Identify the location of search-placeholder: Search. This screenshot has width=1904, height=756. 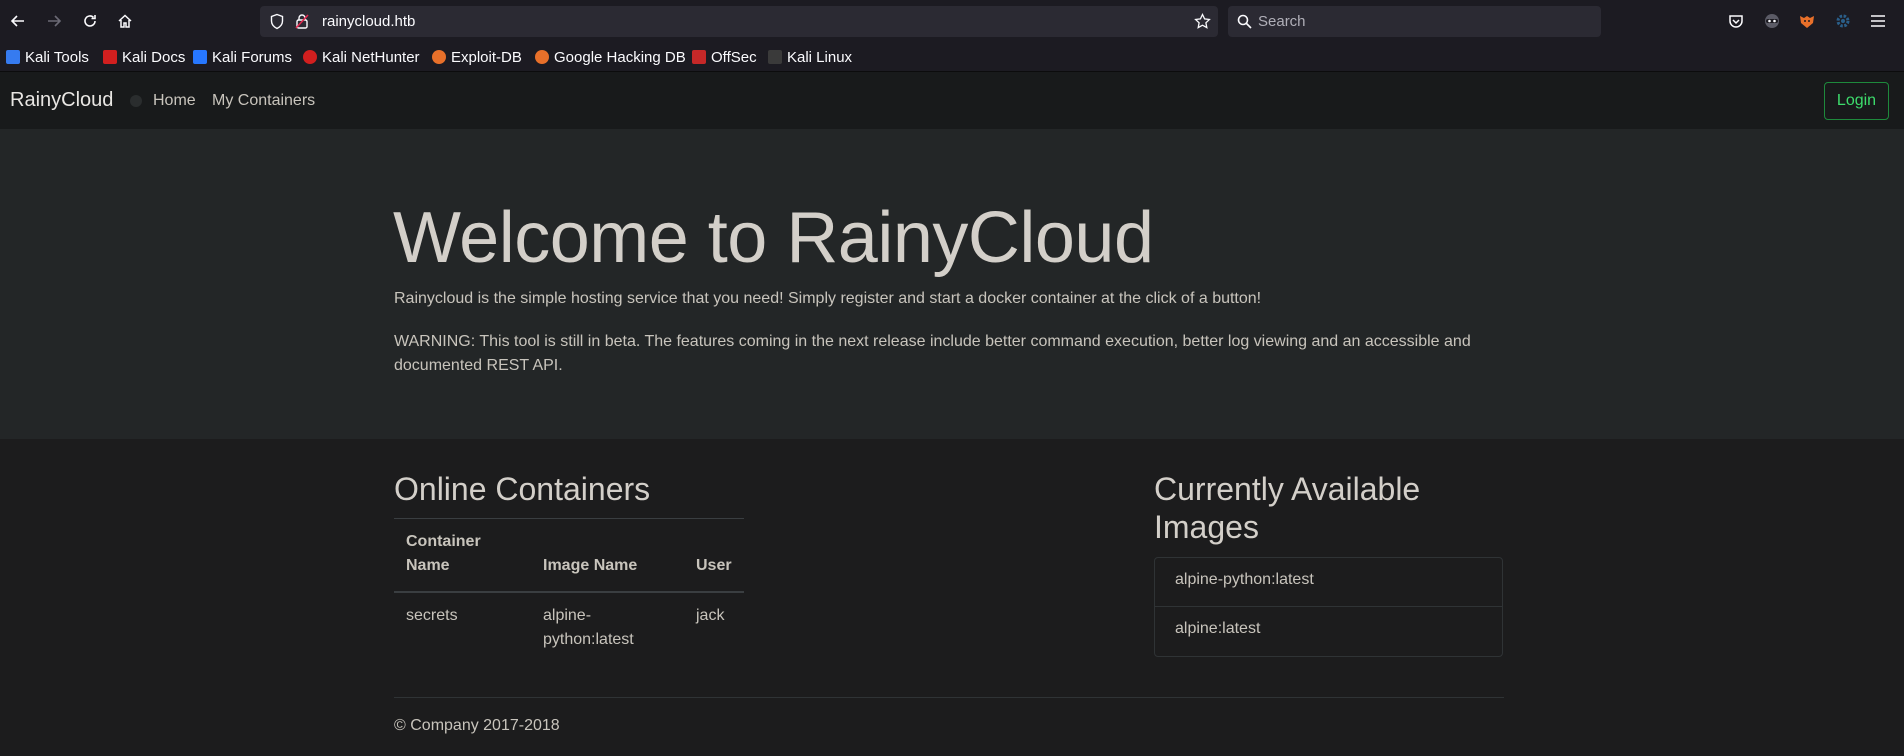
(1282, 21).